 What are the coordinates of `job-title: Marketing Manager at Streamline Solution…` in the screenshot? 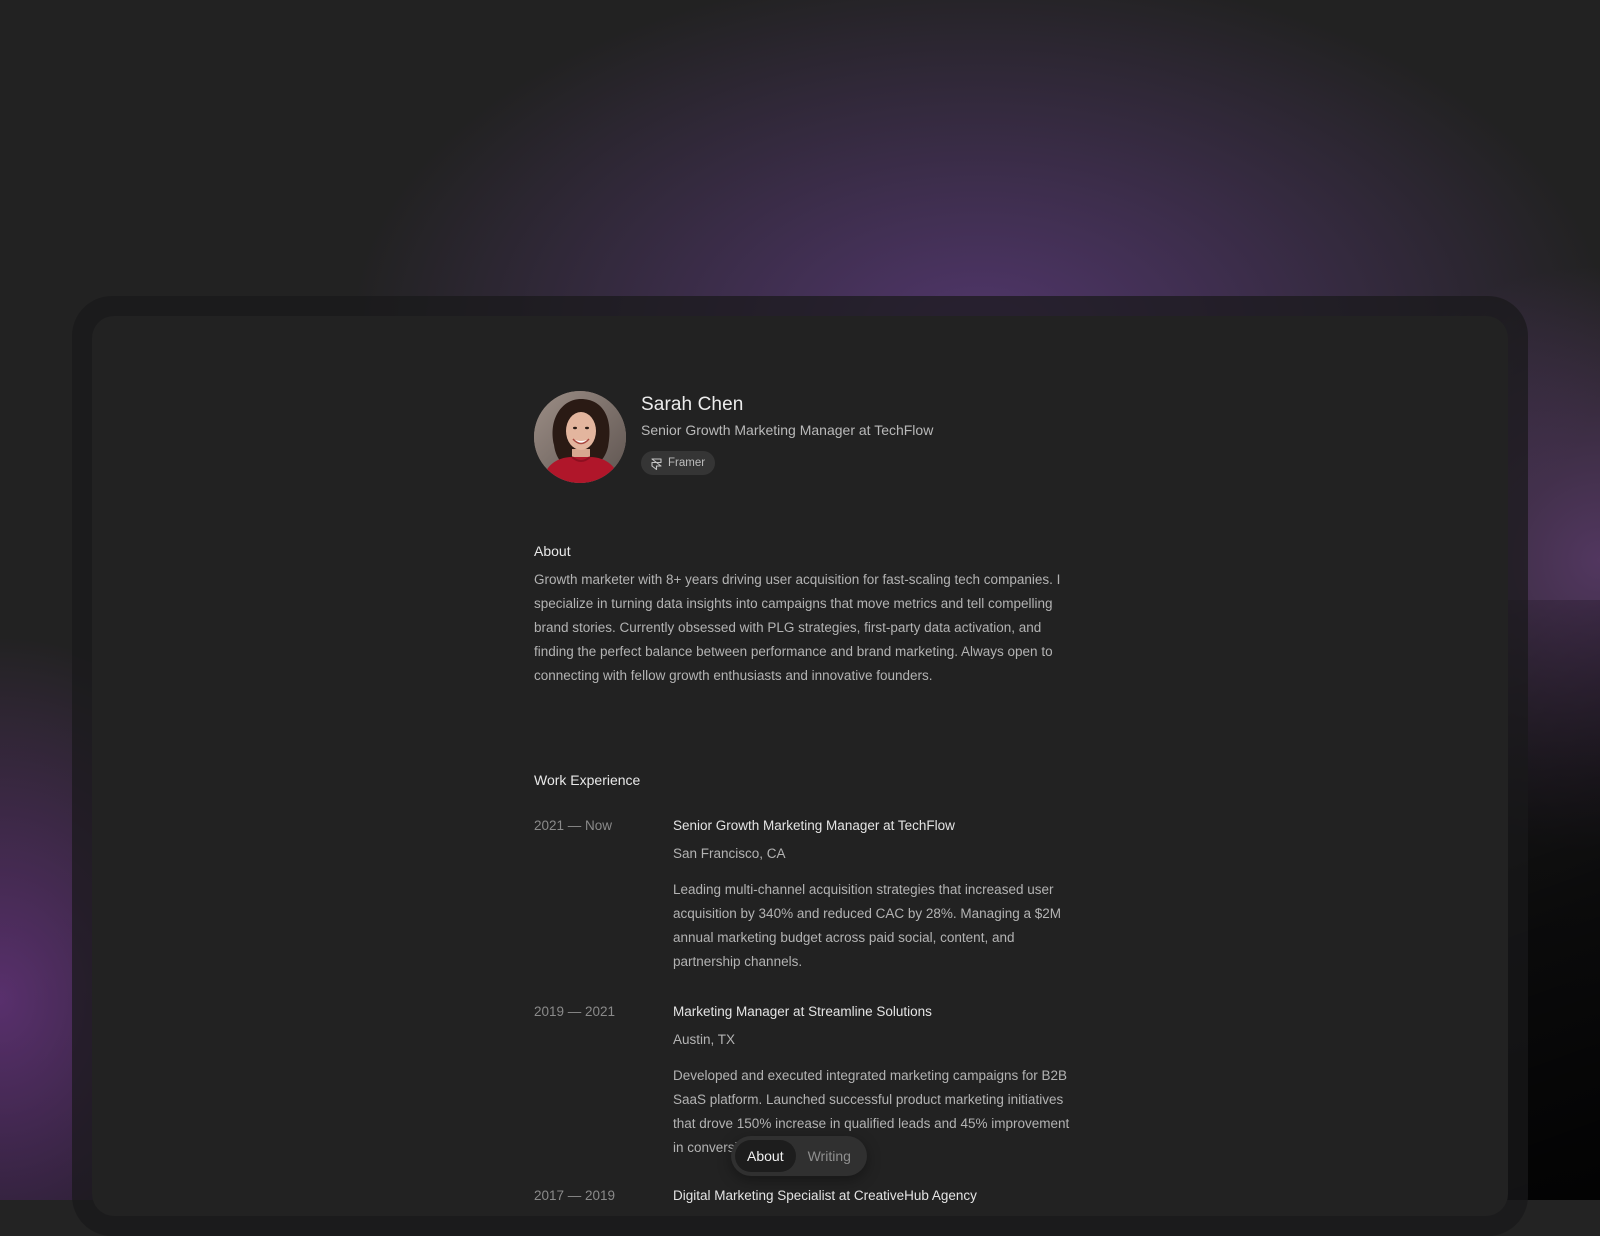 It's located at (802, 1011).